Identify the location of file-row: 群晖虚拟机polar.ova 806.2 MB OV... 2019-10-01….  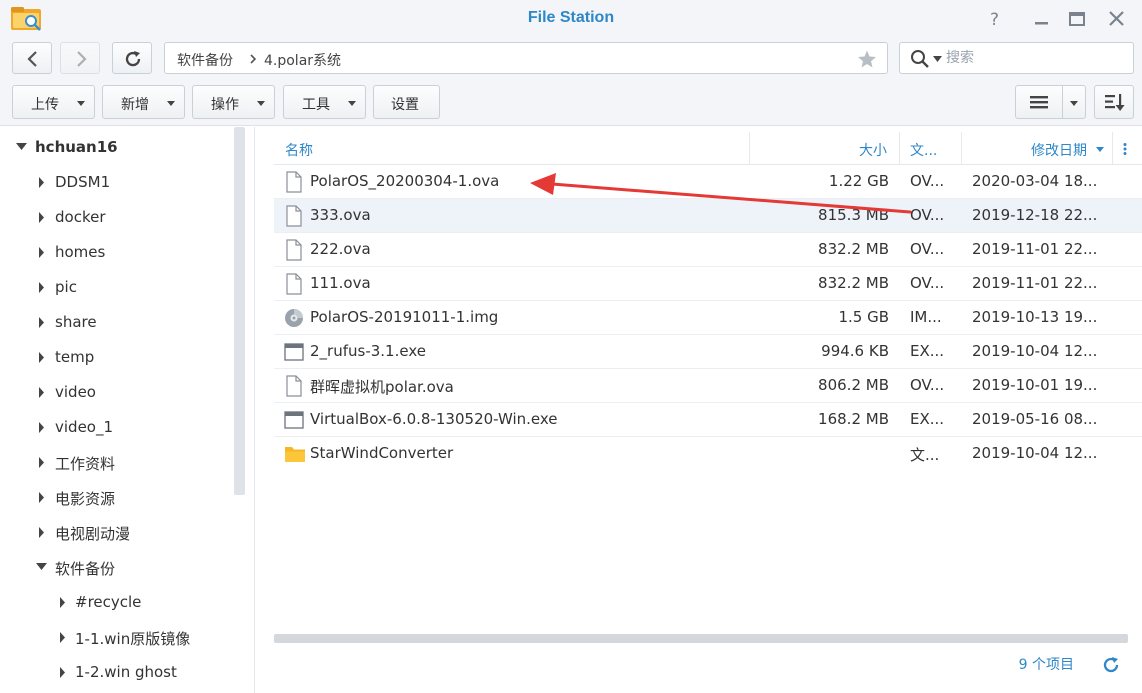
(708, 386).